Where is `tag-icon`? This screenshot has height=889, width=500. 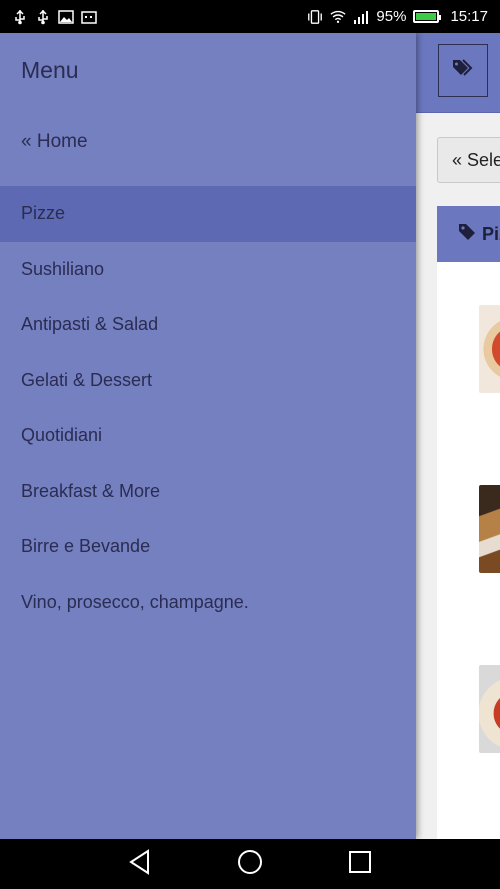 tag-icon is located at coordinates (467, 234).